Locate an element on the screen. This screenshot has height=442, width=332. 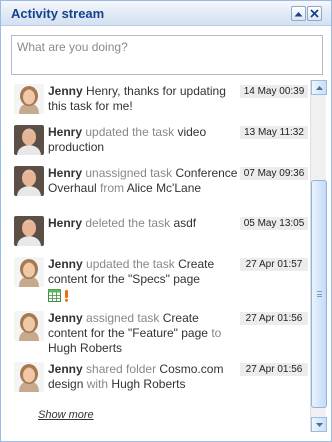
close-icon is located at coordinates (314, 13).